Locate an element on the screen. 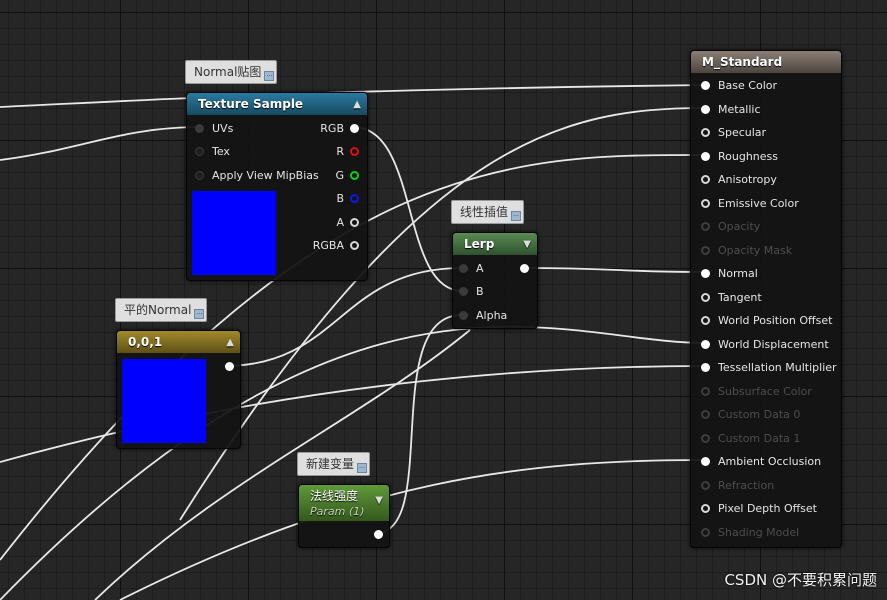  pin-label: Emissive Color is located at coordinates (758, 203).